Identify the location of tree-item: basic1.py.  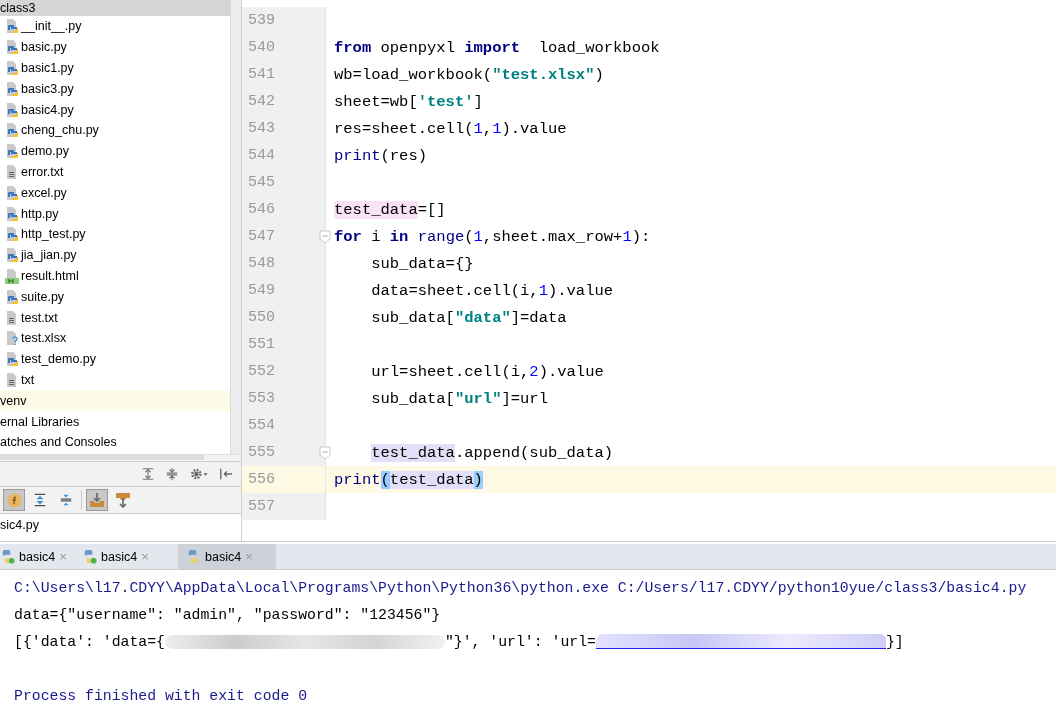
(115, 68).